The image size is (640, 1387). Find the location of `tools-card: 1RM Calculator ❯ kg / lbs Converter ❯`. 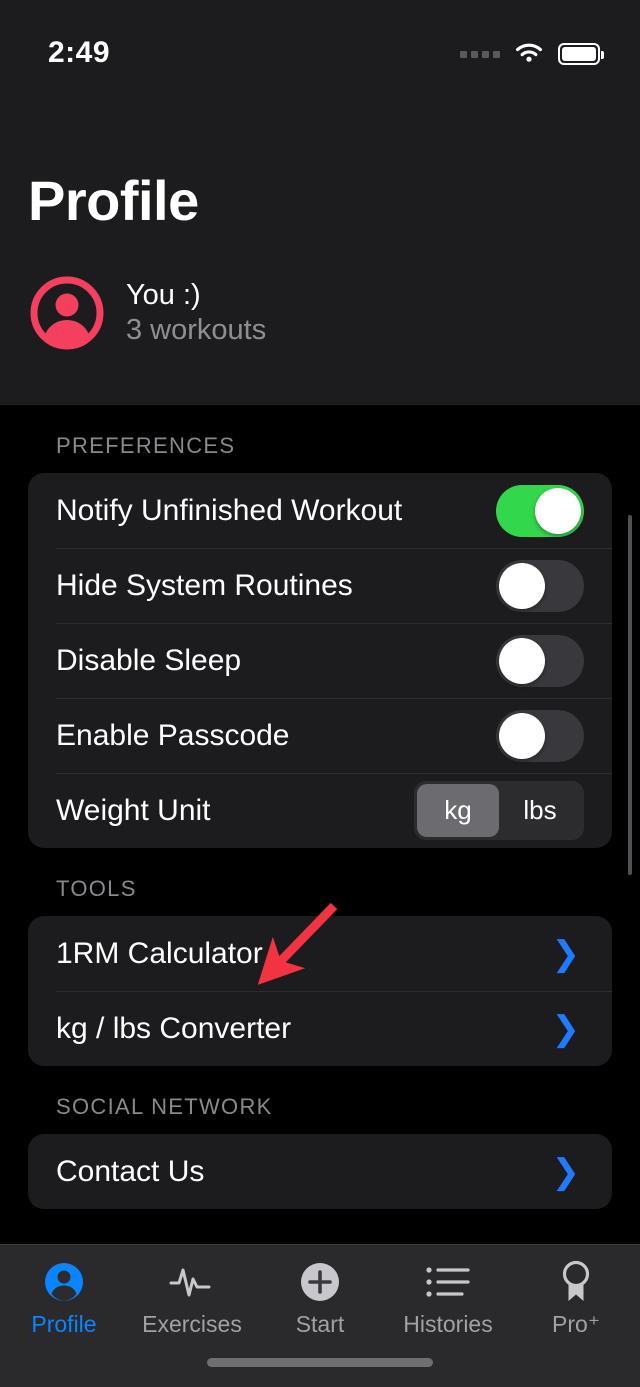

tools-card: 1RM Calculator ❯ kg / lbs Converter ❯ is located at coordinates (320, 991).